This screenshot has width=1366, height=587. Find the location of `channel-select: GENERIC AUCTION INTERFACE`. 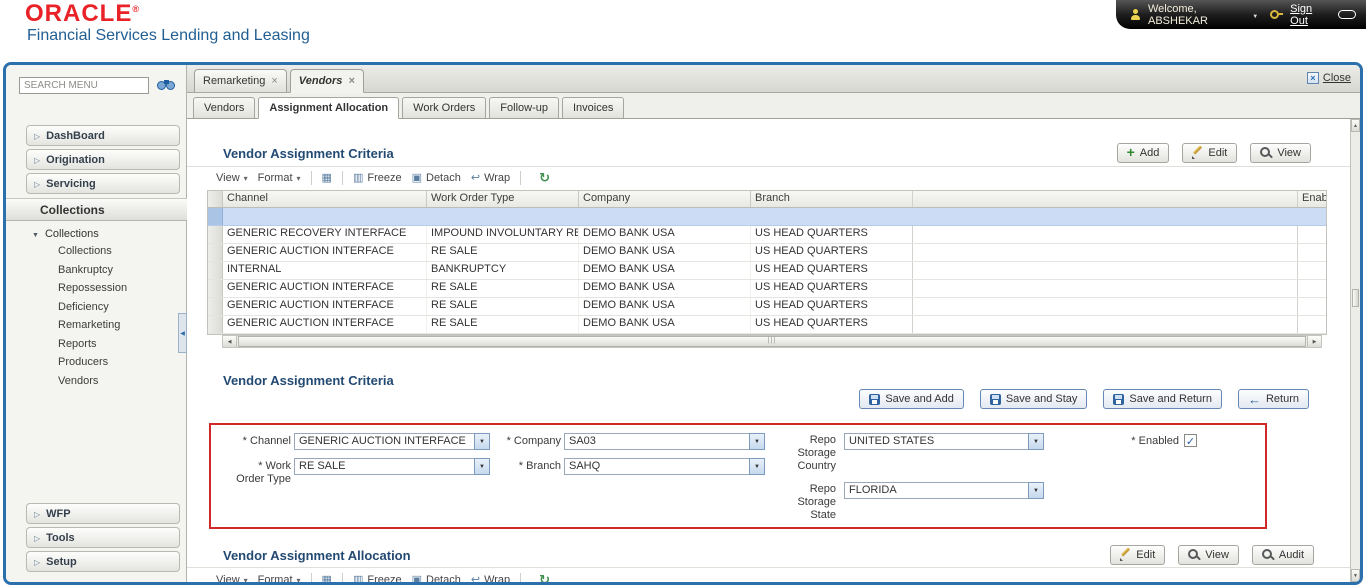

channel-select: GENERIC AUCTION INTERFACE is located at coordinates (392, 441).